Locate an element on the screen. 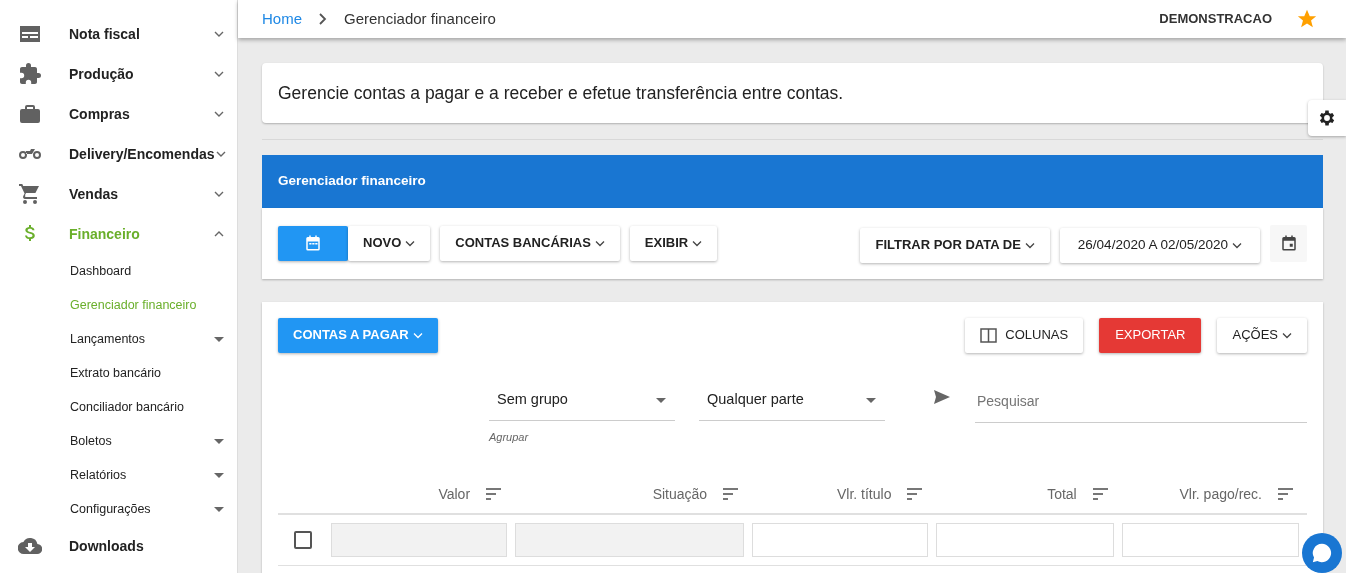 This screenshot has width=1346, height=573. settings-button is located at coordinates (1327, 118).